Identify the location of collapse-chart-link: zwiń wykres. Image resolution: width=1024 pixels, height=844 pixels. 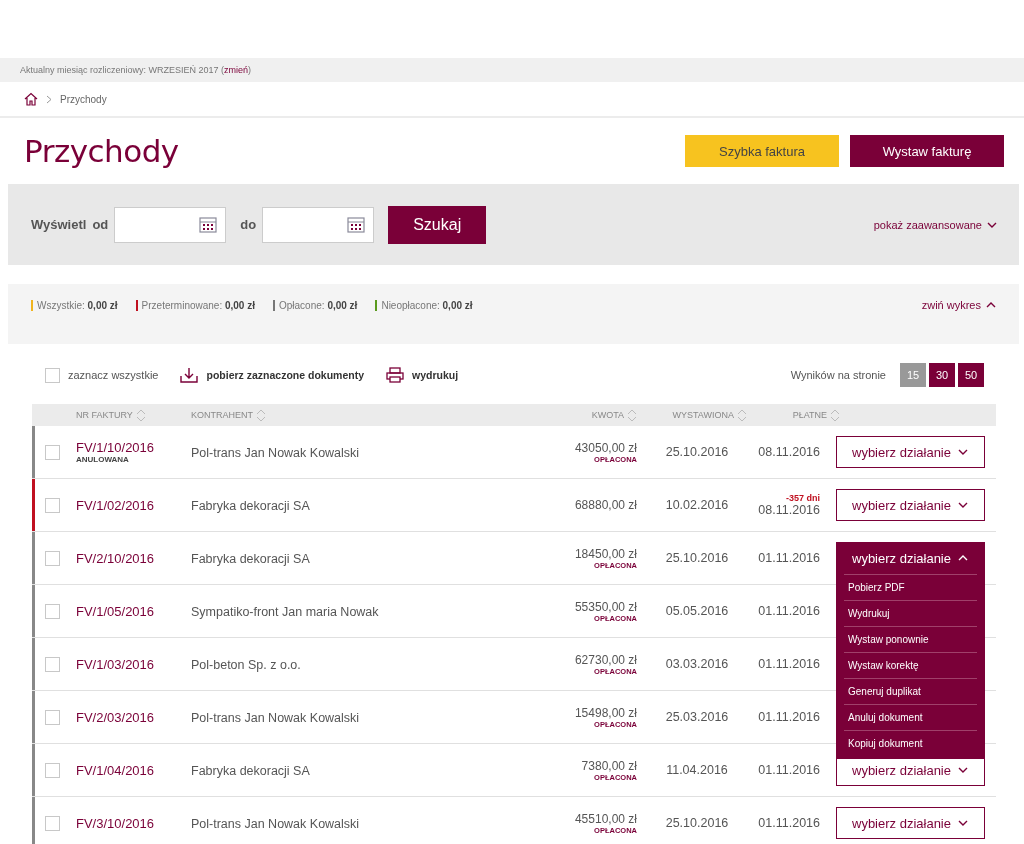
(958, 305).